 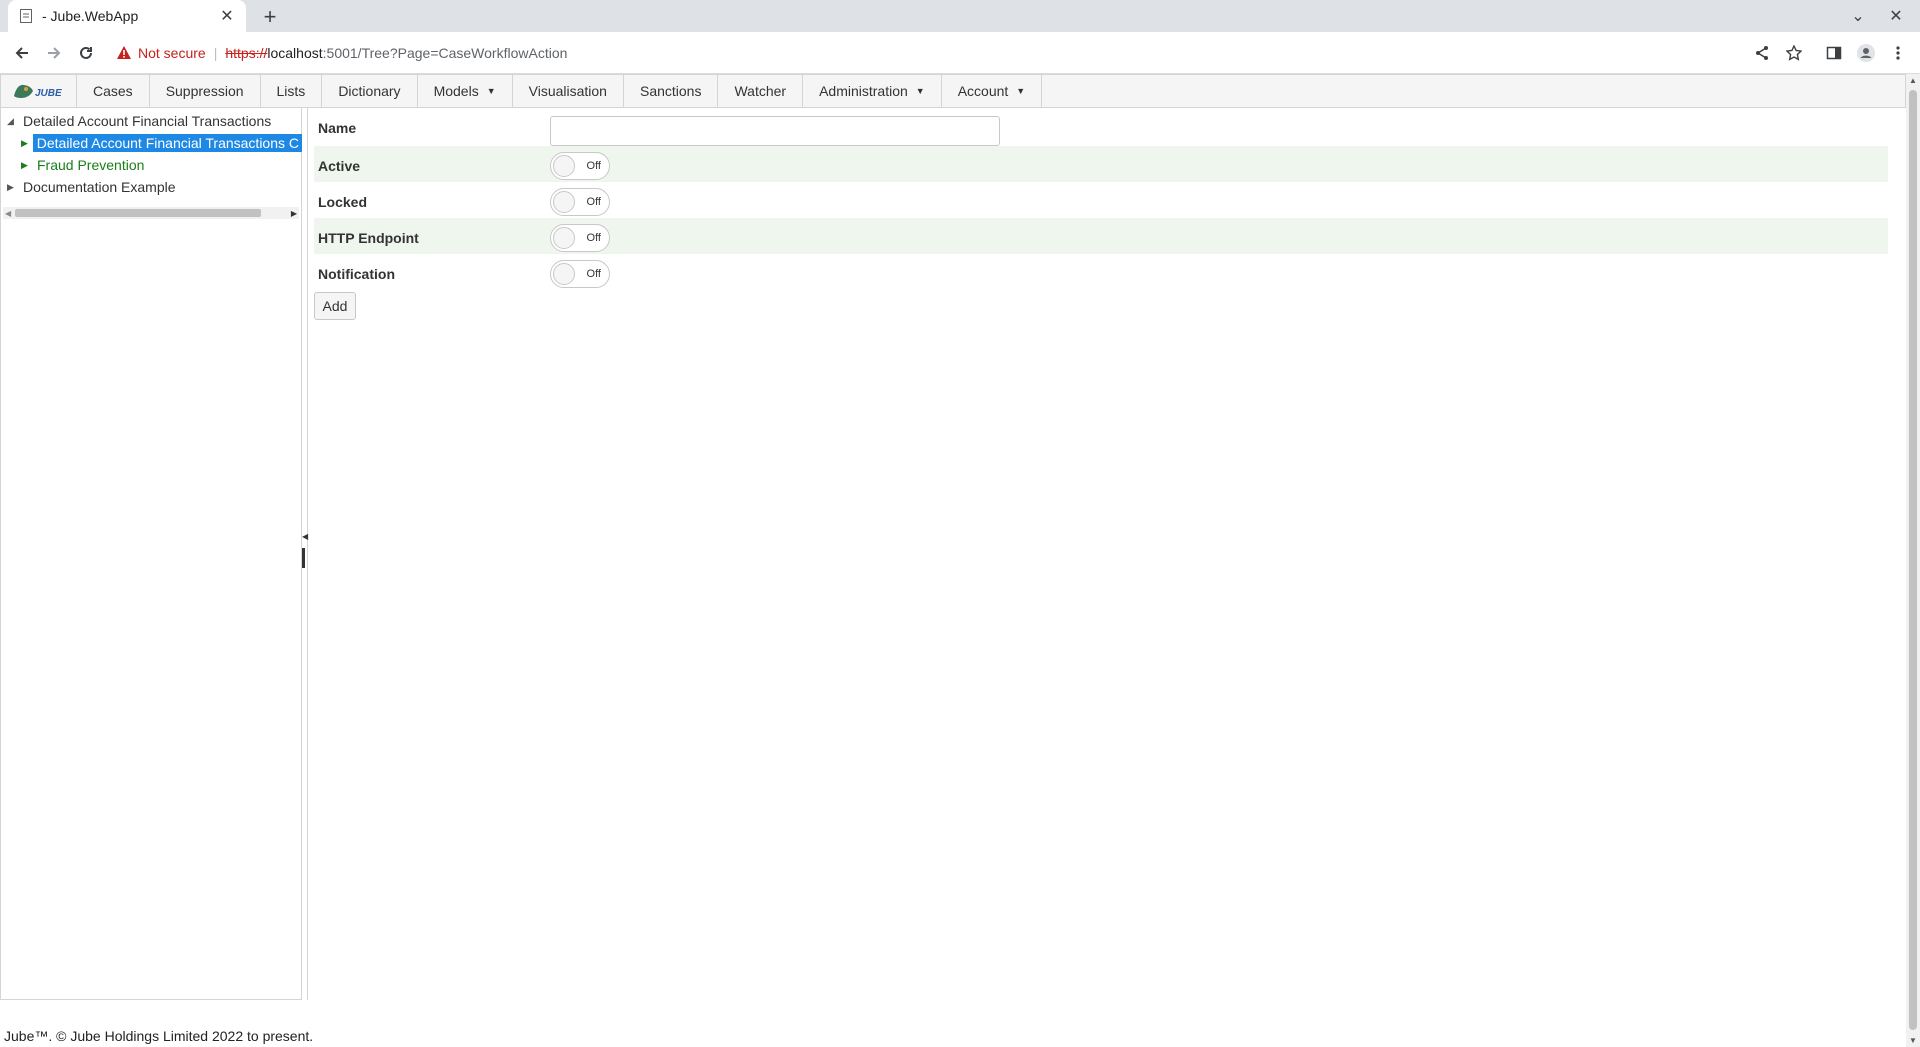 I want to click on http-endpoint-row: HTTP Endpoint Off, so click(x=1101, y=236).